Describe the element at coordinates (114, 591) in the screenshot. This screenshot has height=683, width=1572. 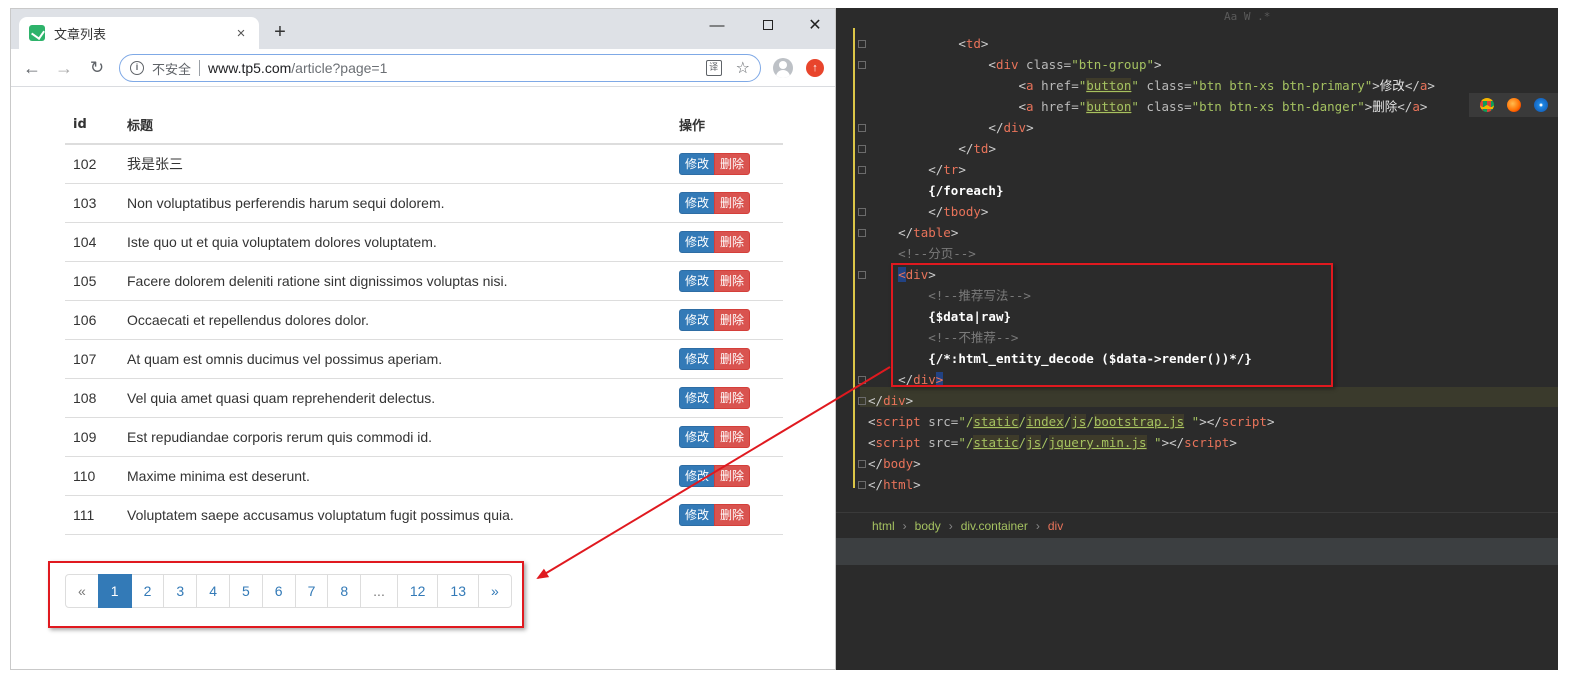
I see `pagination-page: 1` at that location.